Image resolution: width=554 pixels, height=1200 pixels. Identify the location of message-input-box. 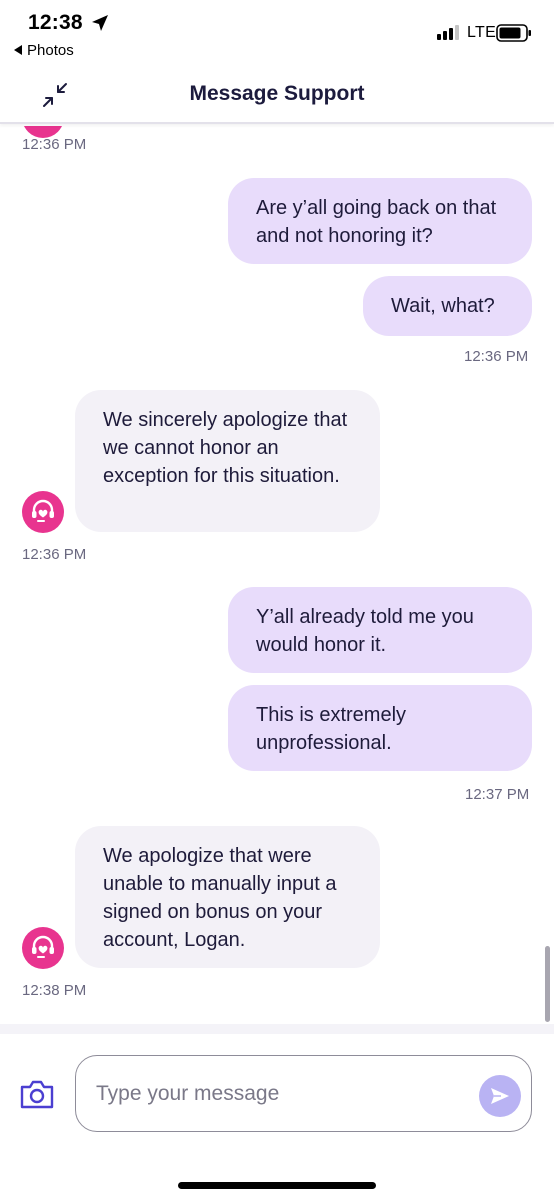
(303, 1093).